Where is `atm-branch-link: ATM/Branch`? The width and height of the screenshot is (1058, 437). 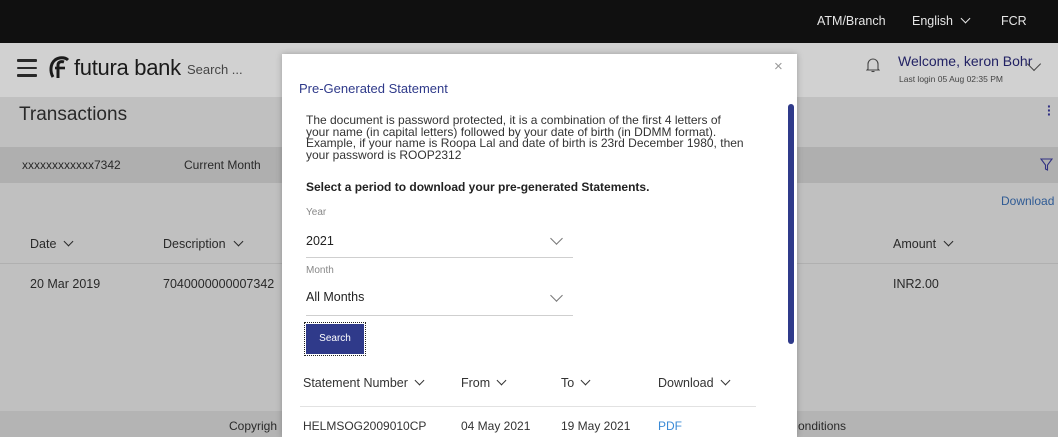 atm-branch-link: ATM/Branch is located at coordinates (851, 21).